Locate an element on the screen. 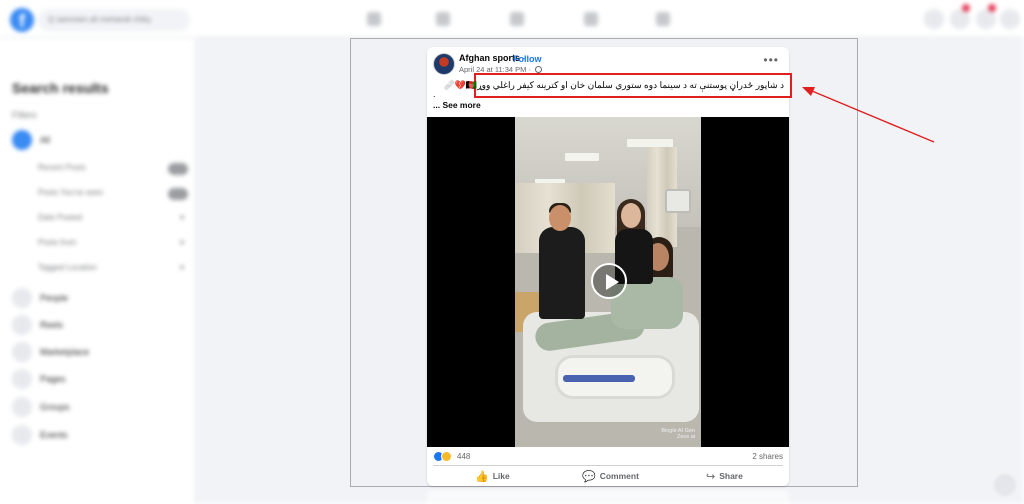 This screenshot has width=1024, height=504. annotation-arrow is located at coordinates (868, 115).